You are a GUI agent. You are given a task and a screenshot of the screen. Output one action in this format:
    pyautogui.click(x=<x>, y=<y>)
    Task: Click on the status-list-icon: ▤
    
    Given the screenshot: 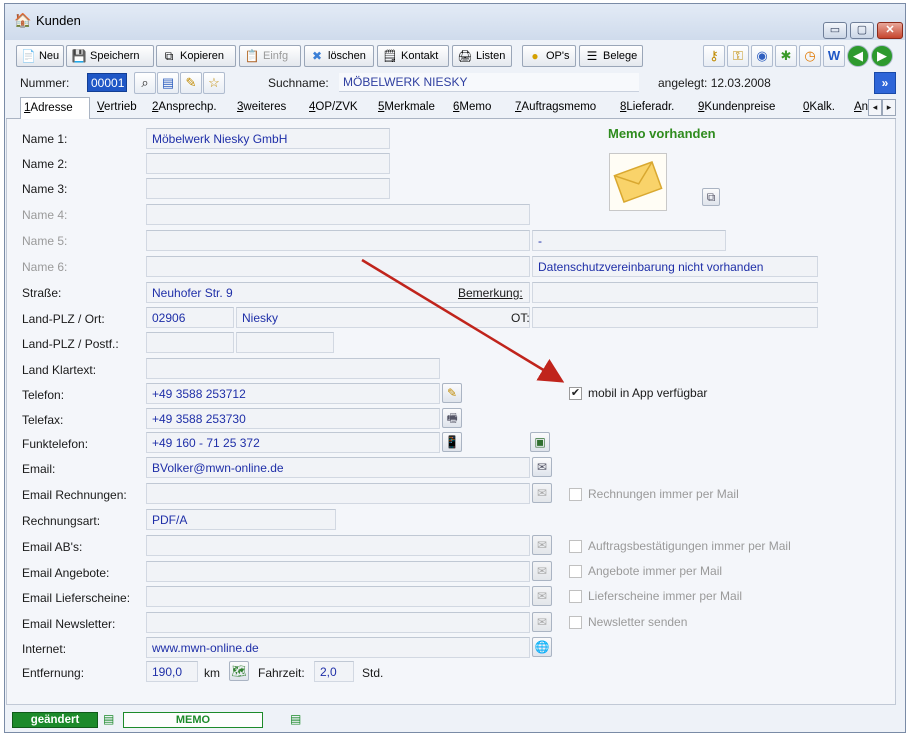 What is the action you would take?
    pyautogui.click(x=110, y=719)
    